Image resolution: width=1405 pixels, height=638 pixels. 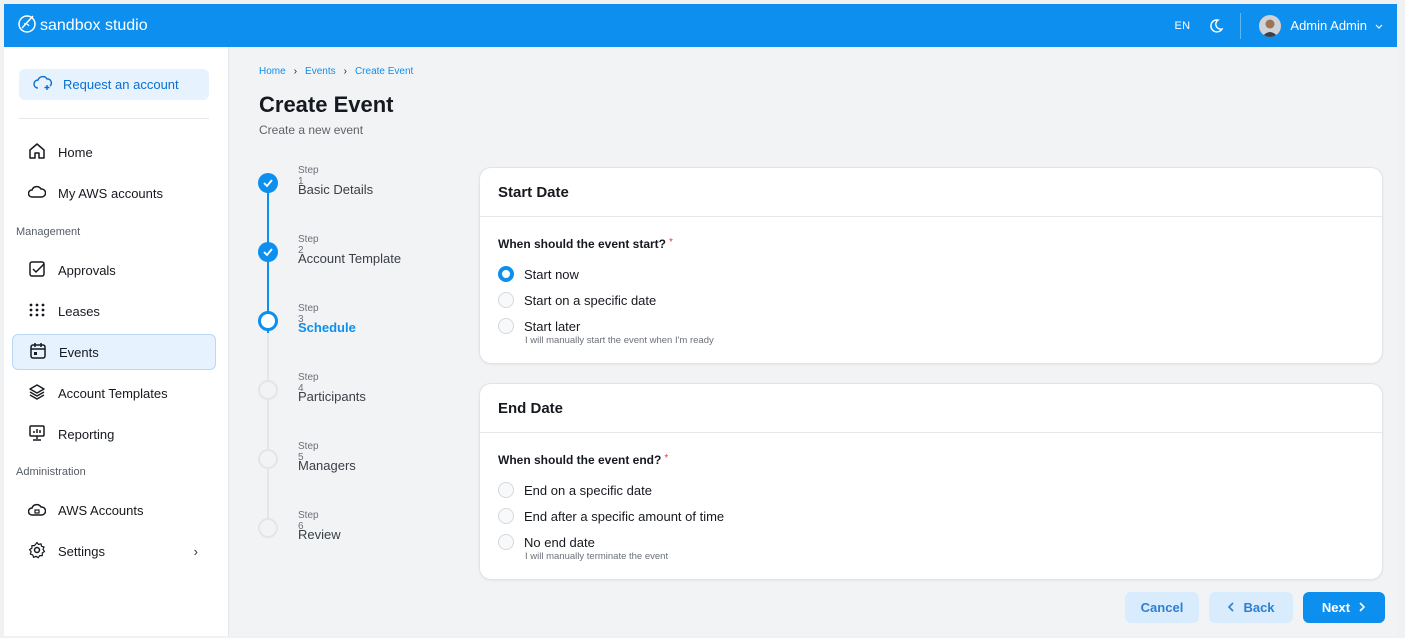 I want to click on request-account-button: Request an account, so click(x=114, y=84).